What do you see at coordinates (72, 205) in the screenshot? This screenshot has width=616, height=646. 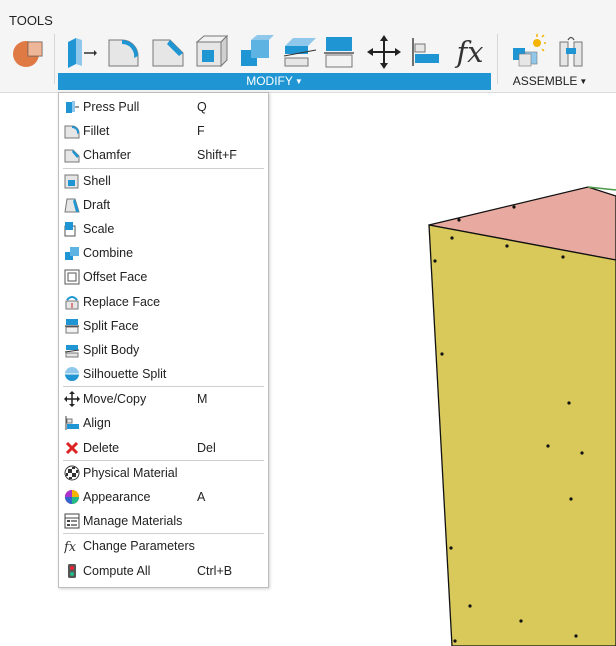 I see `draft-icon` at bounding box center [72, 205].